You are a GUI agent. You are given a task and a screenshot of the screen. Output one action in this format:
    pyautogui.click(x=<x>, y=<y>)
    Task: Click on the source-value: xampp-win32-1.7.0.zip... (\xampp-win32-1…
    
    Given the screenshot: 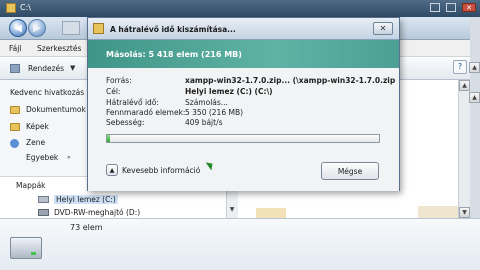 What is the action you would take?
    pyautogui.click(x=290, y=80)
    